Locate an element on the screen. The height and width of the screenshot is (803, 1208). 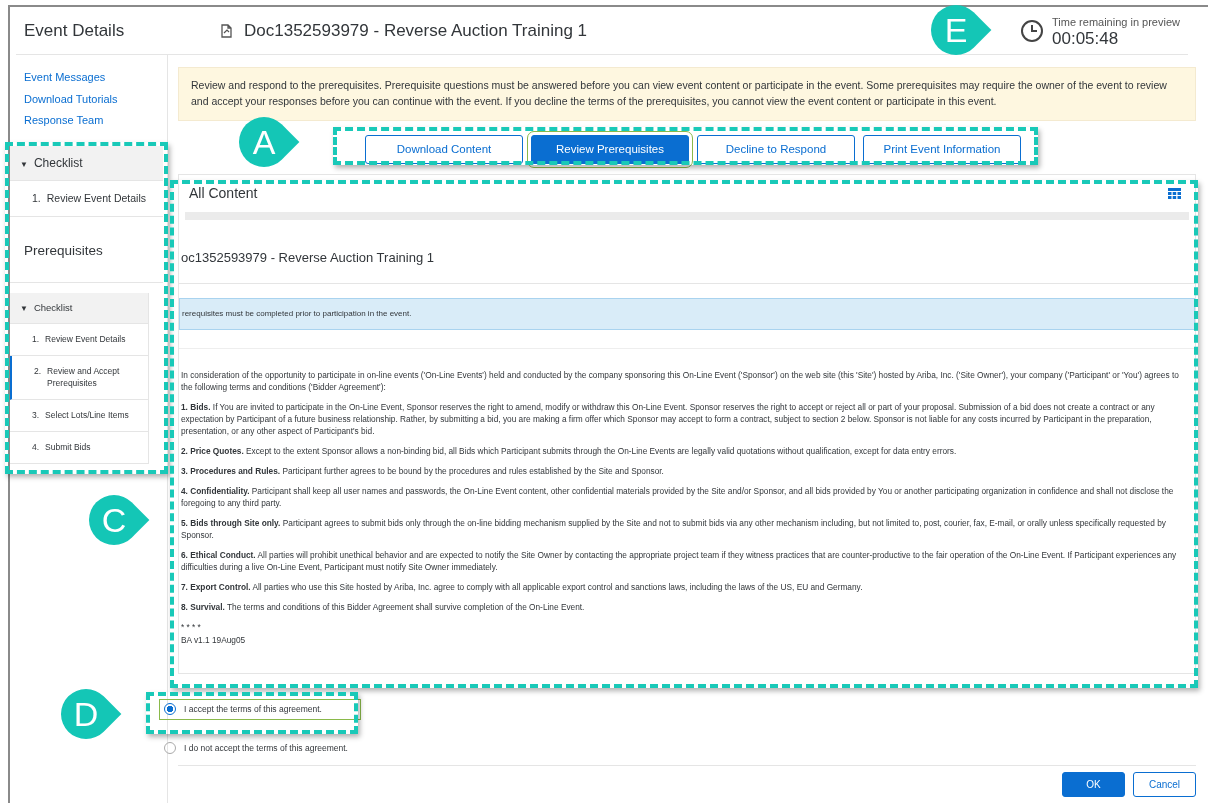
document-icon is located at coordinates (227, 30).